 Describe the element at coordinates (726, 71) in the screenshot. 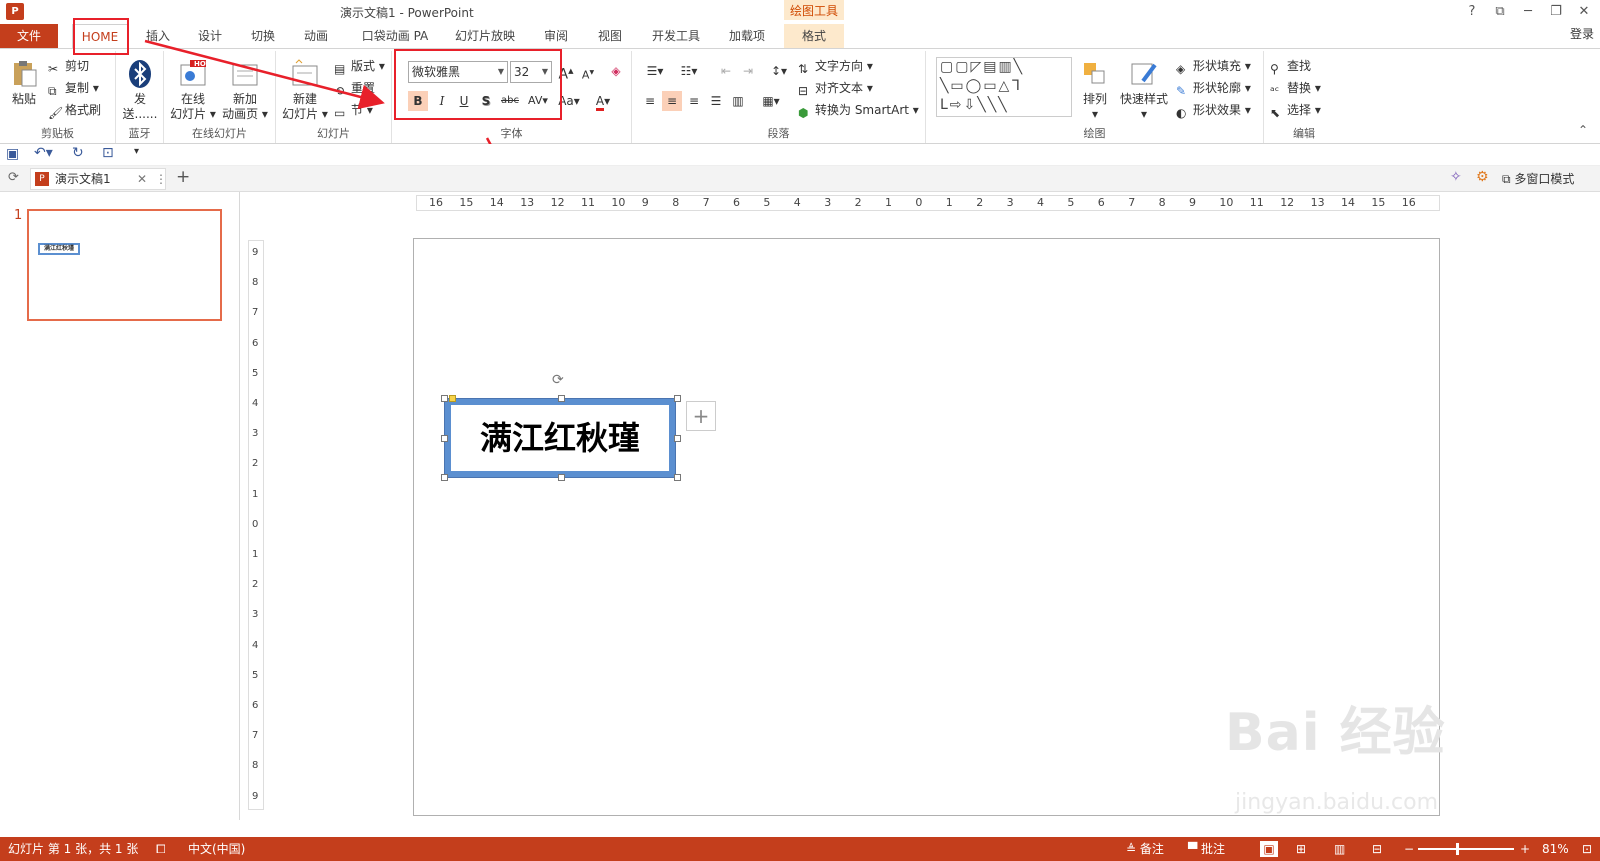

I see `decrease-indent-icon: ⇤` at that location.